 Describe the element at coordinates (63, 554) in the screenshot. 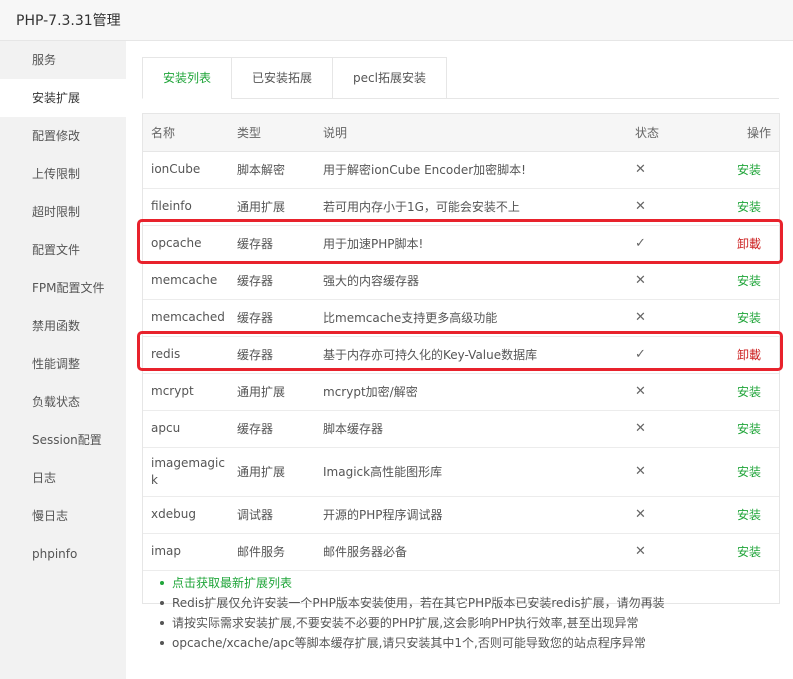

I see `sidebar-item-phpinfo: phpinfo` at that location.